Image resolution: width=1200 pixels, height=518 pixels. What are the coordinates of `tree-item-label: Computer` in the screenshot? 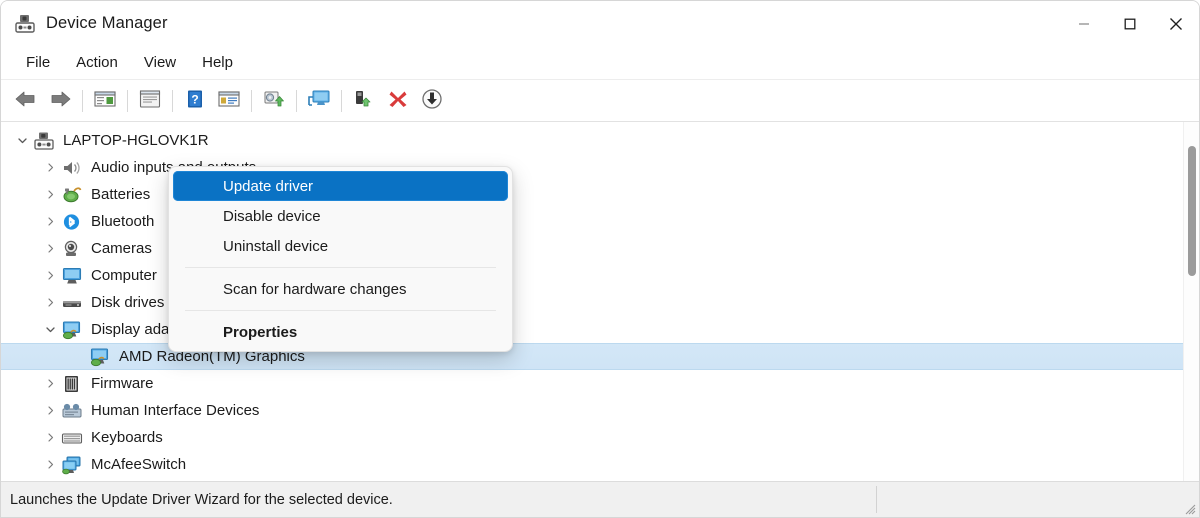 It's located at (124, 275).